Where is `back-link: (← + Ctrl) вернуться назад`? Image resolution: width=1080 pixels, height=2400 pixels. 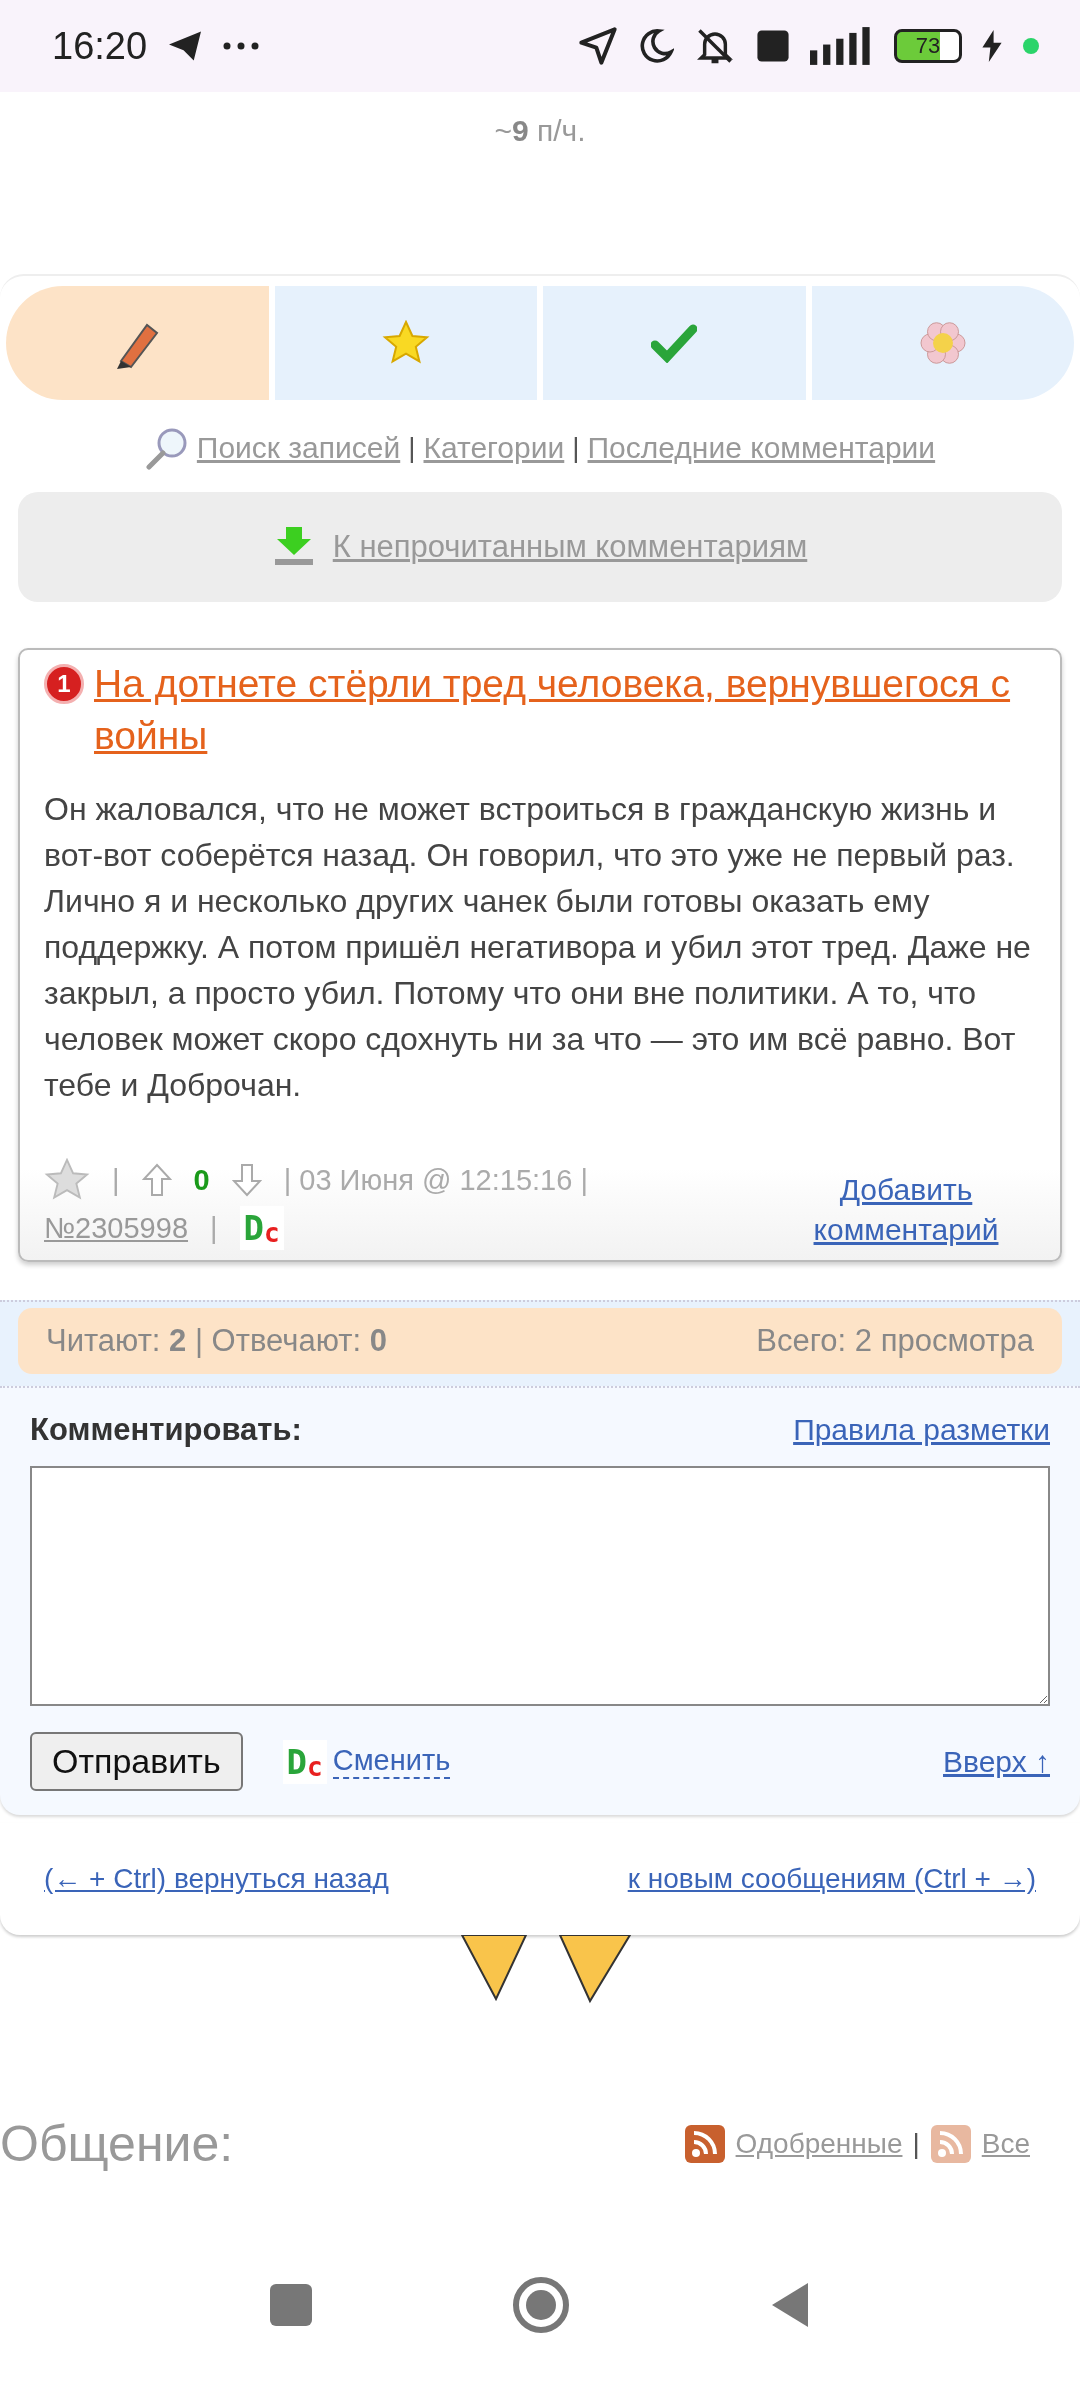 back-link: (← + Ctrl) вернуться назад is located at coordinates (216, 1879).